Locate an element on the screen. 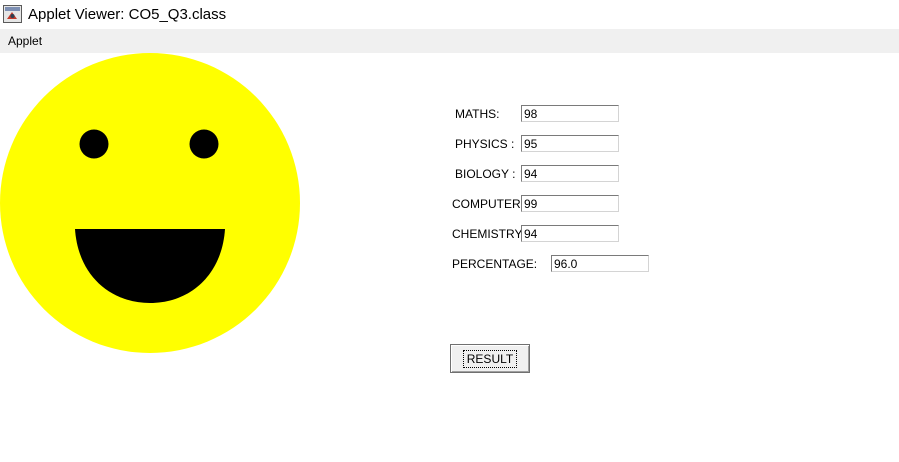 This screenshot has width=899, height=462. chemistry-label: CHEMISTRY is located at coordinates (487, 234).